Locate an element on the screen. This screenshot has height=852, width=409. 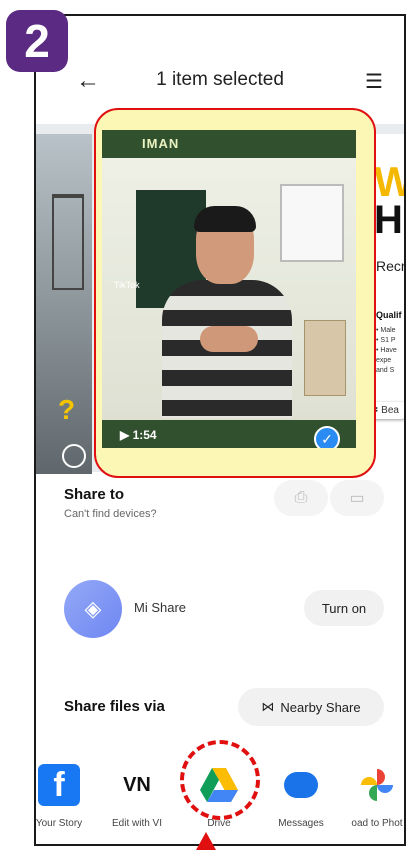
selection-title: 1 item selected is located at coordinates (220, 79).